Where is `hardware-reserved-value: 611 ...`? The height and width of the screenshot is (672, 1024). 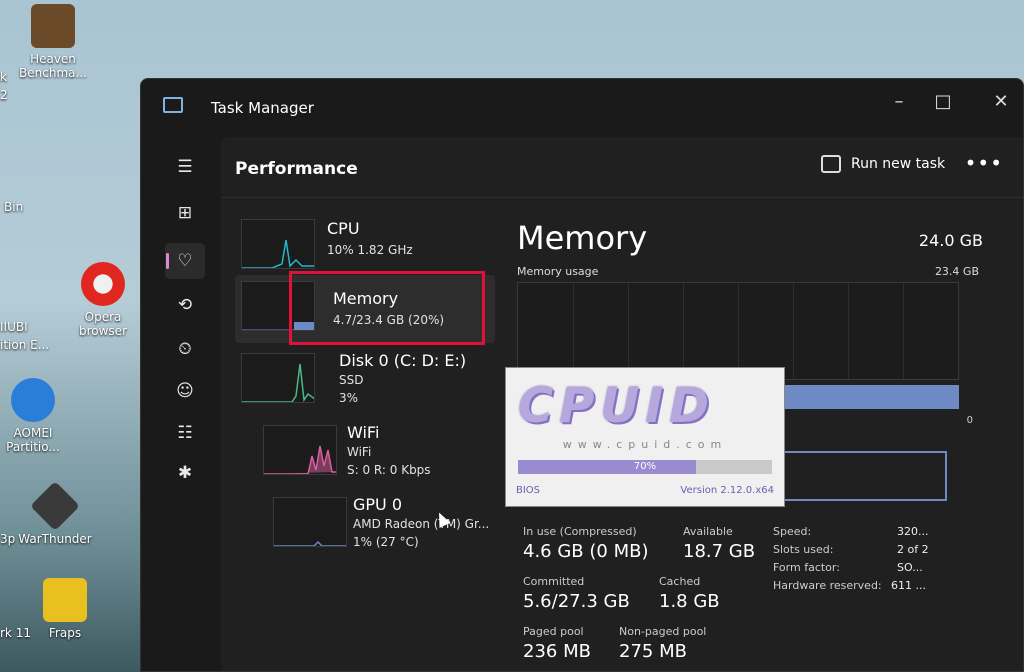 hardware-reserved-value: 611 ... is located at coordinates (908, 585).